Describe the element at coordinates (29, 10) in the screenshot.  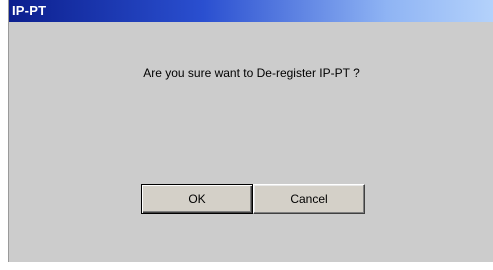
I see `window-title: IP-PT` at that location.